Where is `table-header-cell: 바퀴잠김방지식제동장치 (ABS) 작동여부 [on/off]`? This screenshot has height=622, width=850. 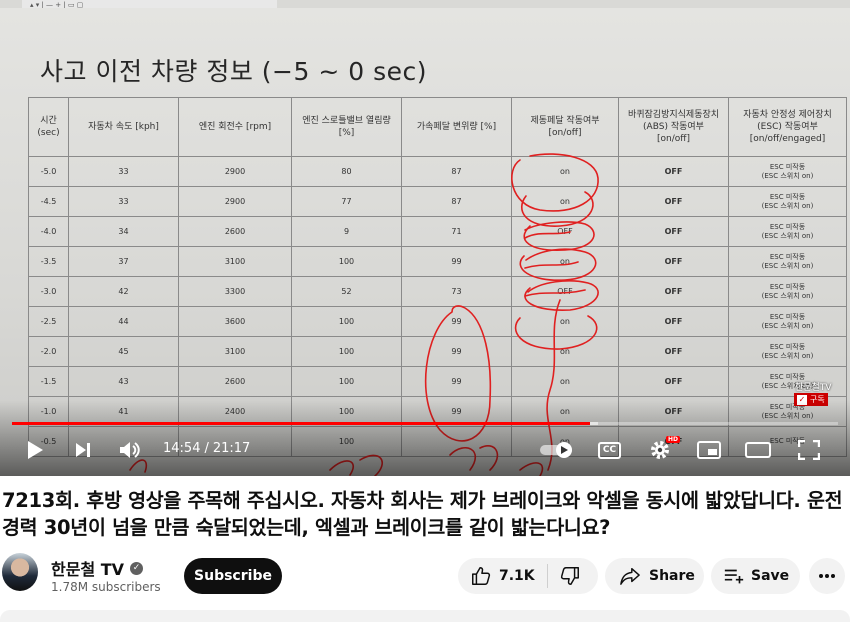 table-header-cell: 바퀴잠김방지식제동장치 (ABS) 작동여부 [on/off] is located at coordinates (673, 127).